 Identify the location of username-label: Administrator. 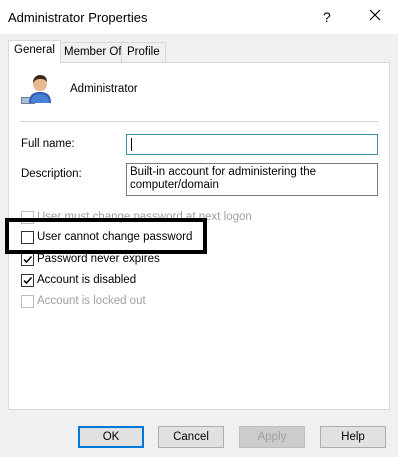
(104, 89).